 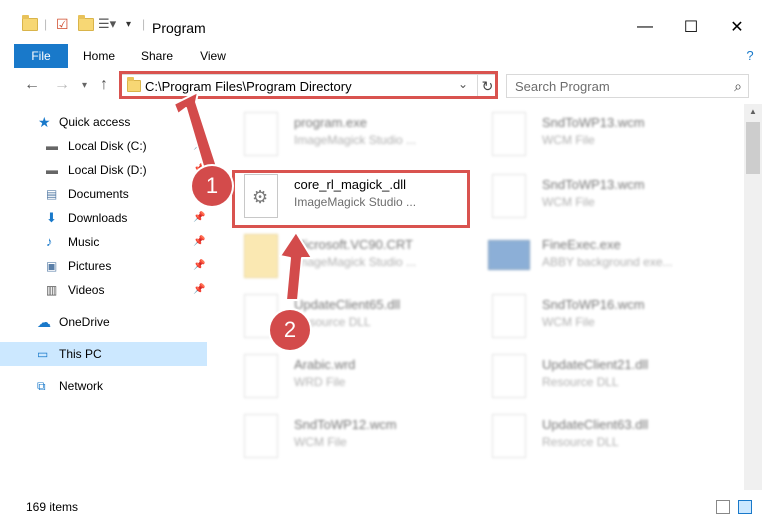 What do you see at coordinates (290, 330) in the screenshot?
I see `step-2-badge: 2` at bounding box center [290, 330].